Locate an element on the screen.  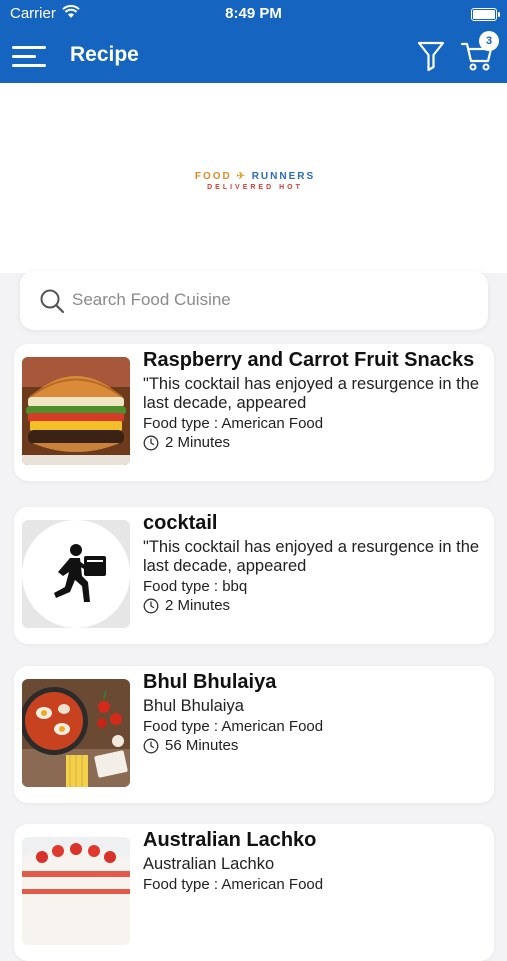
cart-count-badge: 3 is located at coordinates (489, 41).